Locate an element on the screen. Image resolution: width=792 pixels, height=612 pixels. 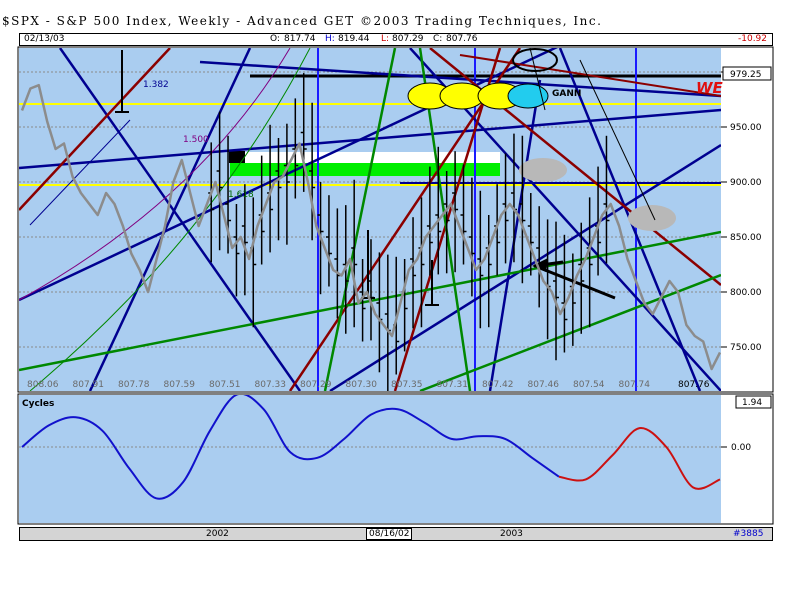
year-2002: 2002 is located at coordinates (217, 534).